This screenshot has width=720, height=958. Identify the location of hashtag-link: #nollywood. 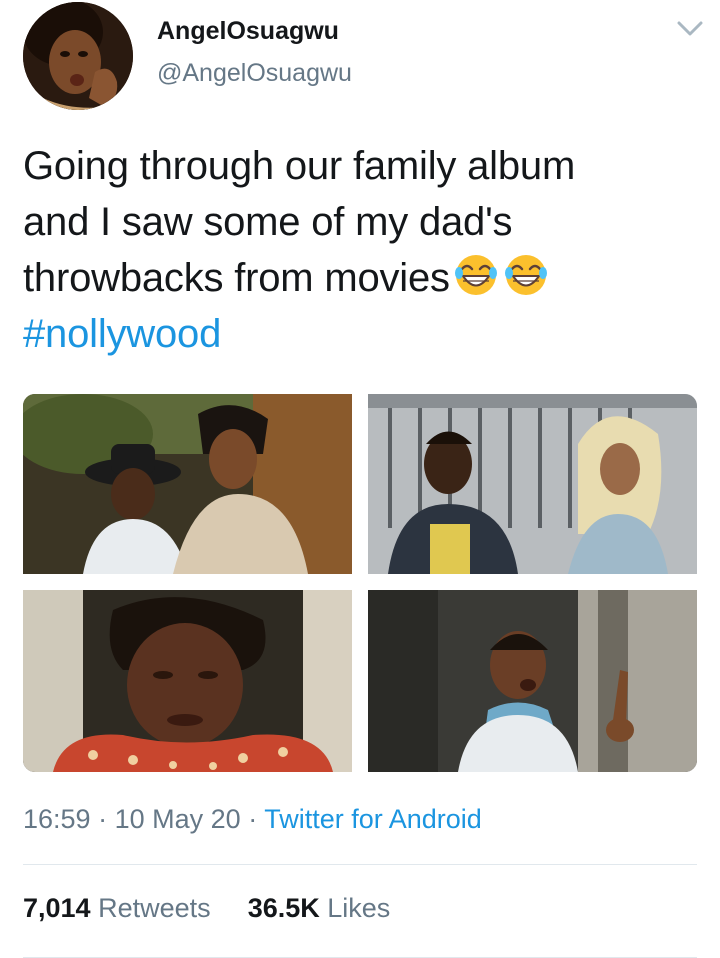
(353, 334).